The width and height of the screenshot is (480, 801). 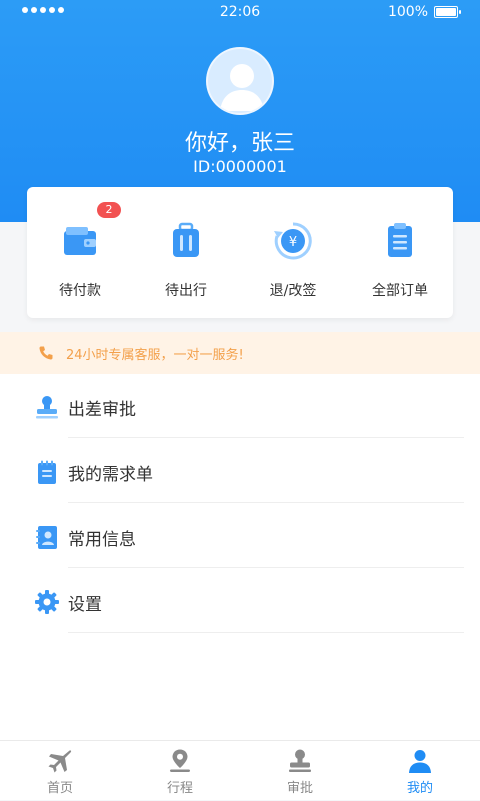 What do you see at coordinates (240, 536) in the screenshot?
I see `menu-item-common-info: 常用信息` at bounding box center [240, 536].